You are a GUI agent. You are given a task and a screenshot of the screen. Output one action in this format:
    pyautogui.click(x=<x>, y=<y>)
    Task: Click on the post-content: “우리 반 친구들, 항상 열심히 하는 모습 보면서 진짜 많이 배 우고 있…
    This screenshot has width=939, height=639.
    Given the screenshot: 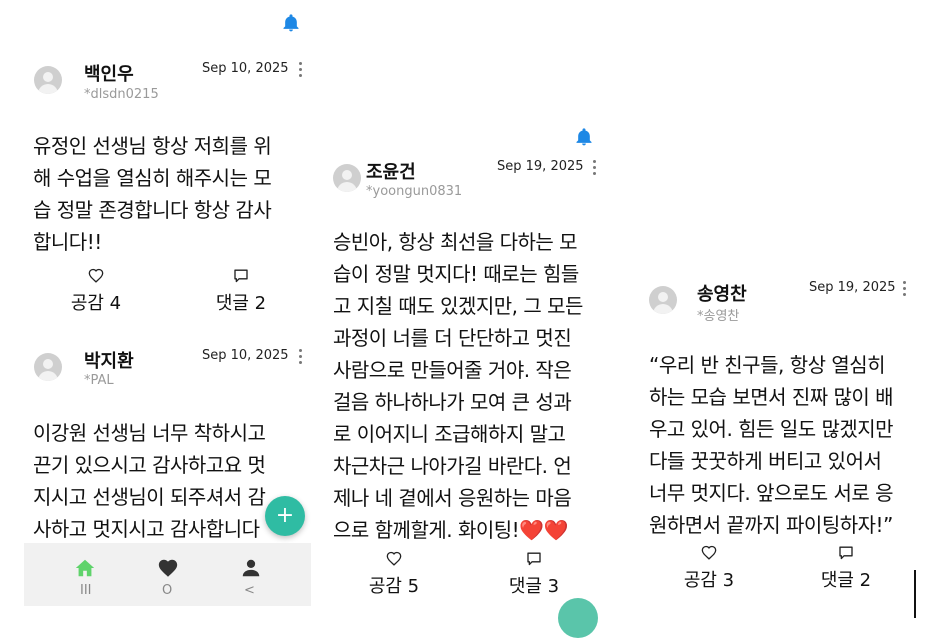 What is the action you would take?
    pyautogui.click(x=771, y=445)
    